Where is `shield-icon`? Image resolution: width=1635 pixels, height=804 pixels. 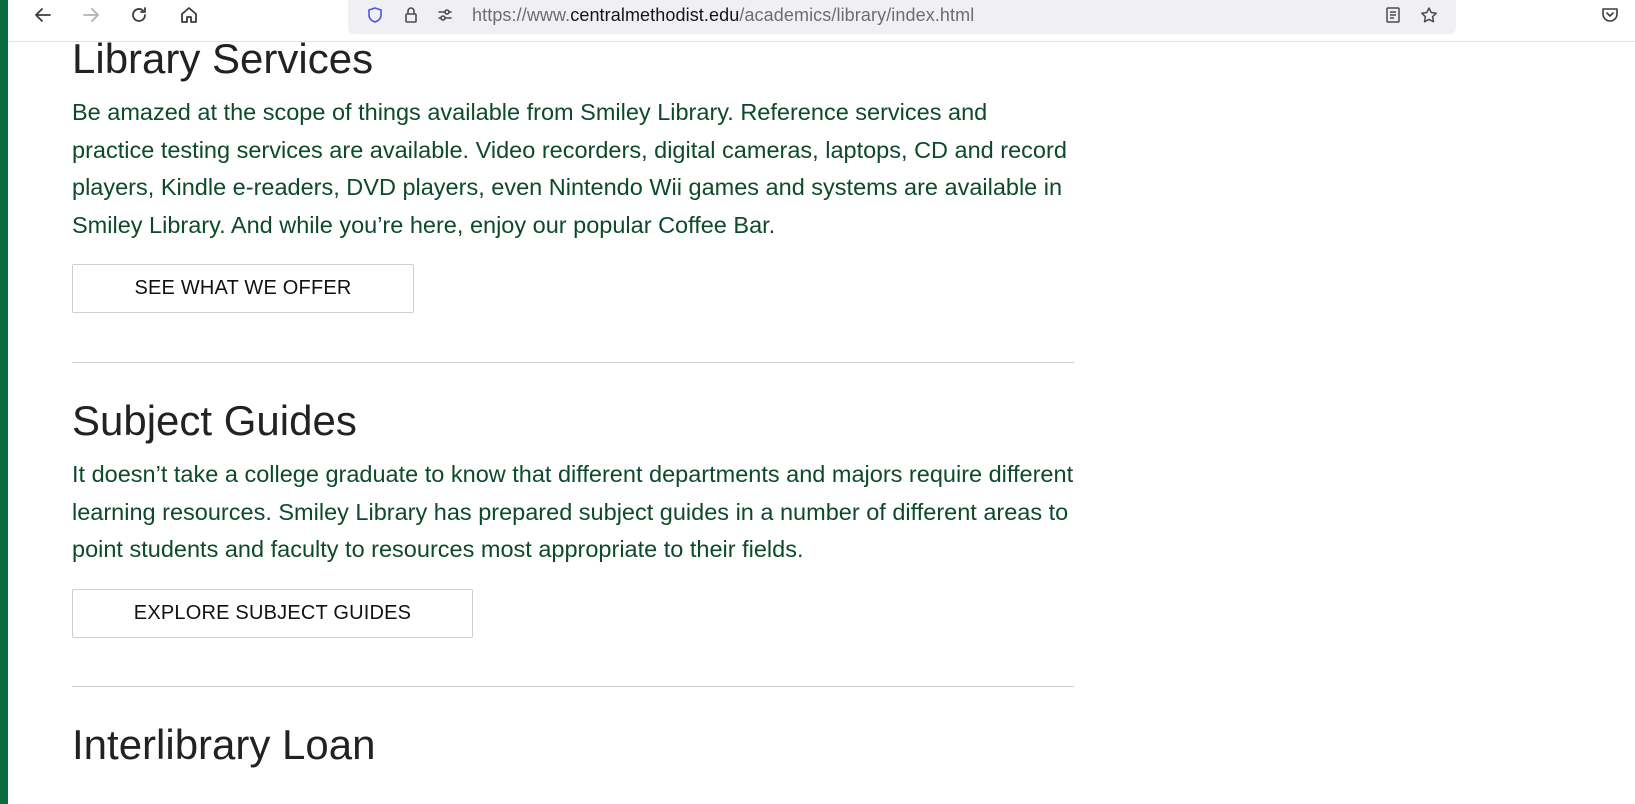
shield-icon is located at coordinates (375, 15).